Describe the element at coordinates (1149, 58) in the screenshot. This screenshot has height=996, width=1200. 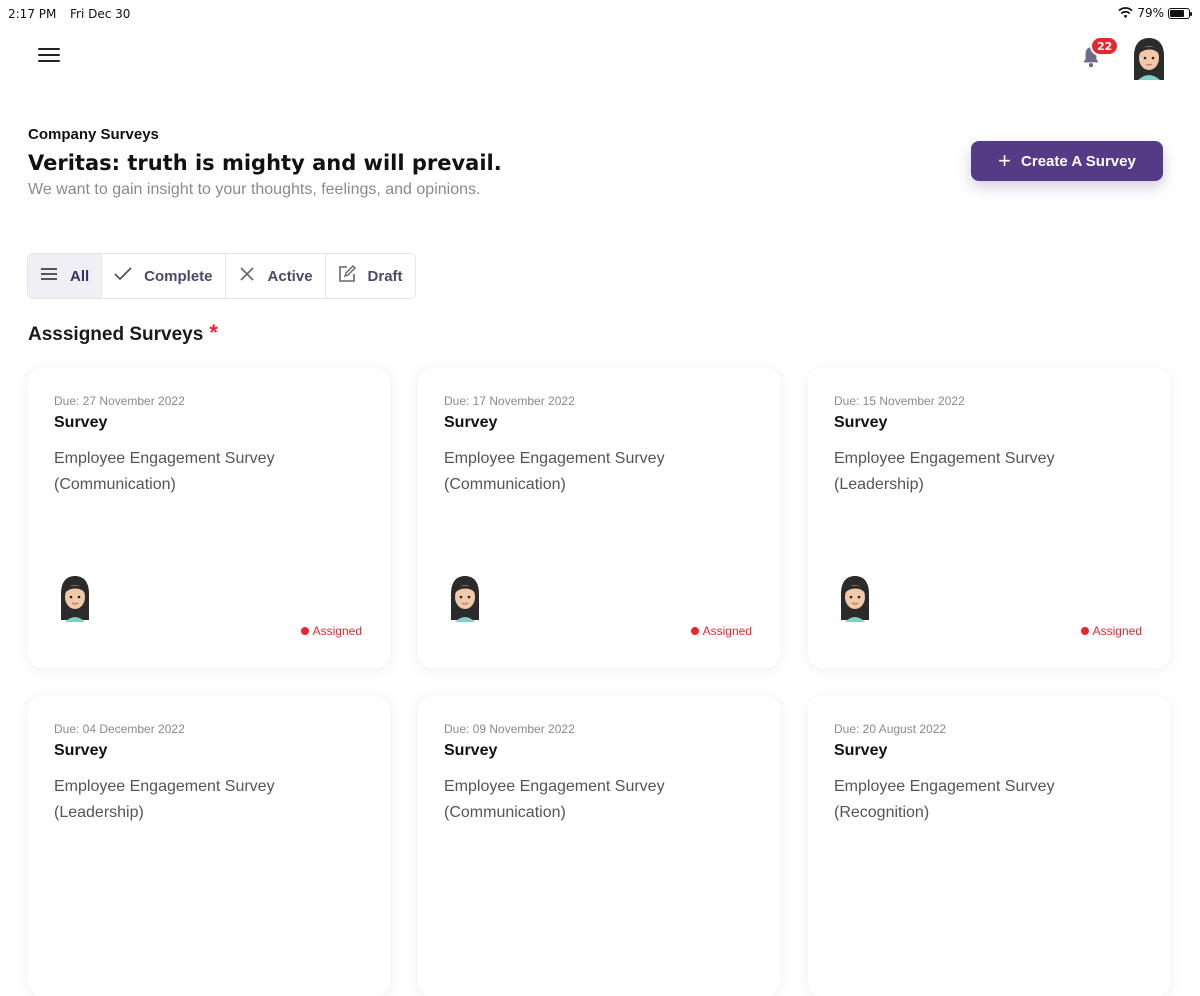
I see `profile-avatar` at that location.